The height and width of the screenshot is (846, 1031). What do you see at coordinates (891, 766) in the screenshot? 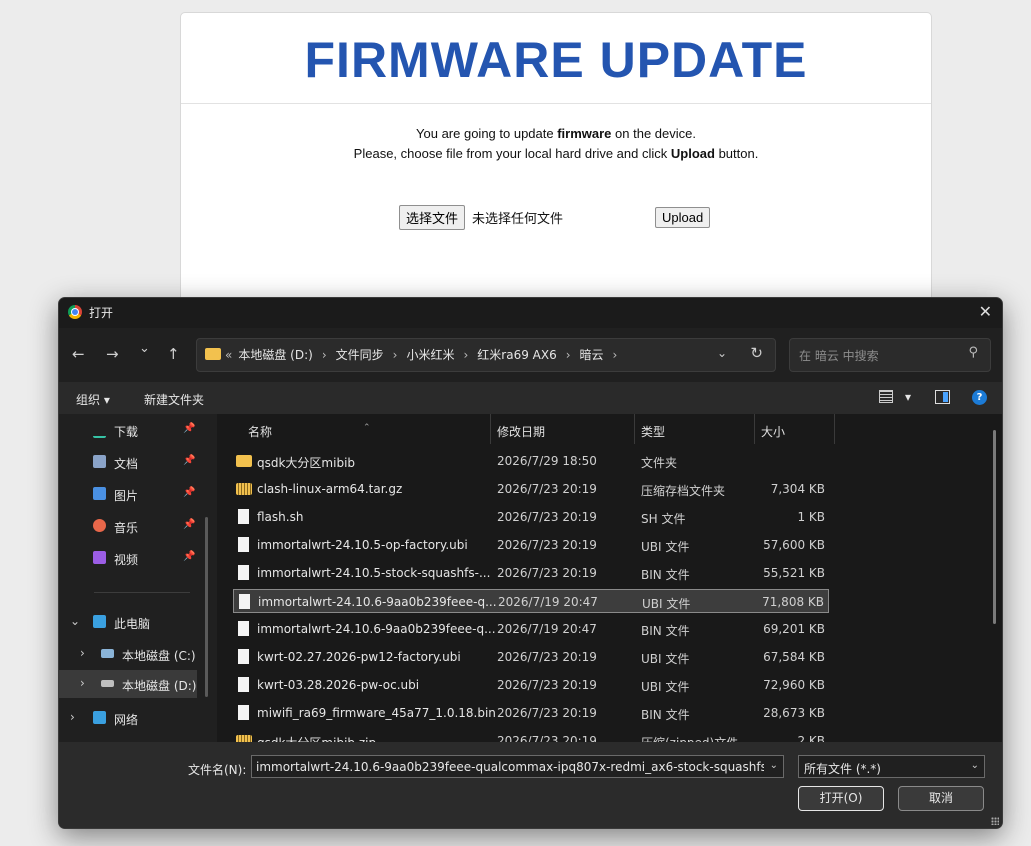
I see `filetype-select: 所有文件 (*.*) ⌄` at bounding box center [891, 766].